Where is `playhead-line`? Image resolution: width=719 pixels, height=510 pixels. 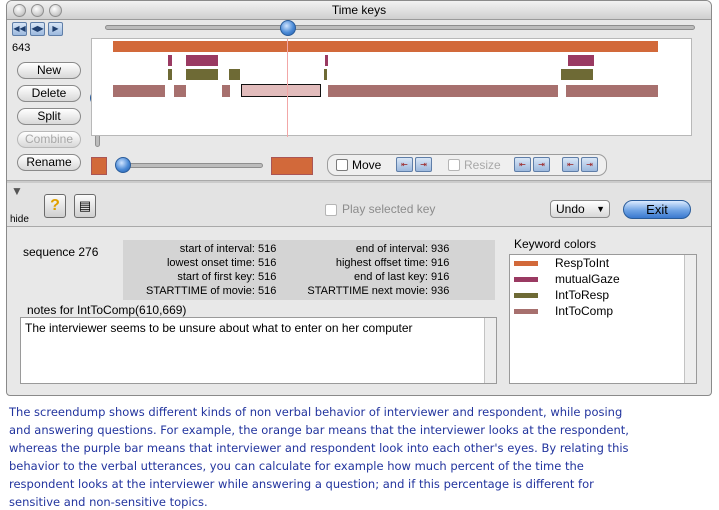 playhead-line is located at coordinates (287, 88).